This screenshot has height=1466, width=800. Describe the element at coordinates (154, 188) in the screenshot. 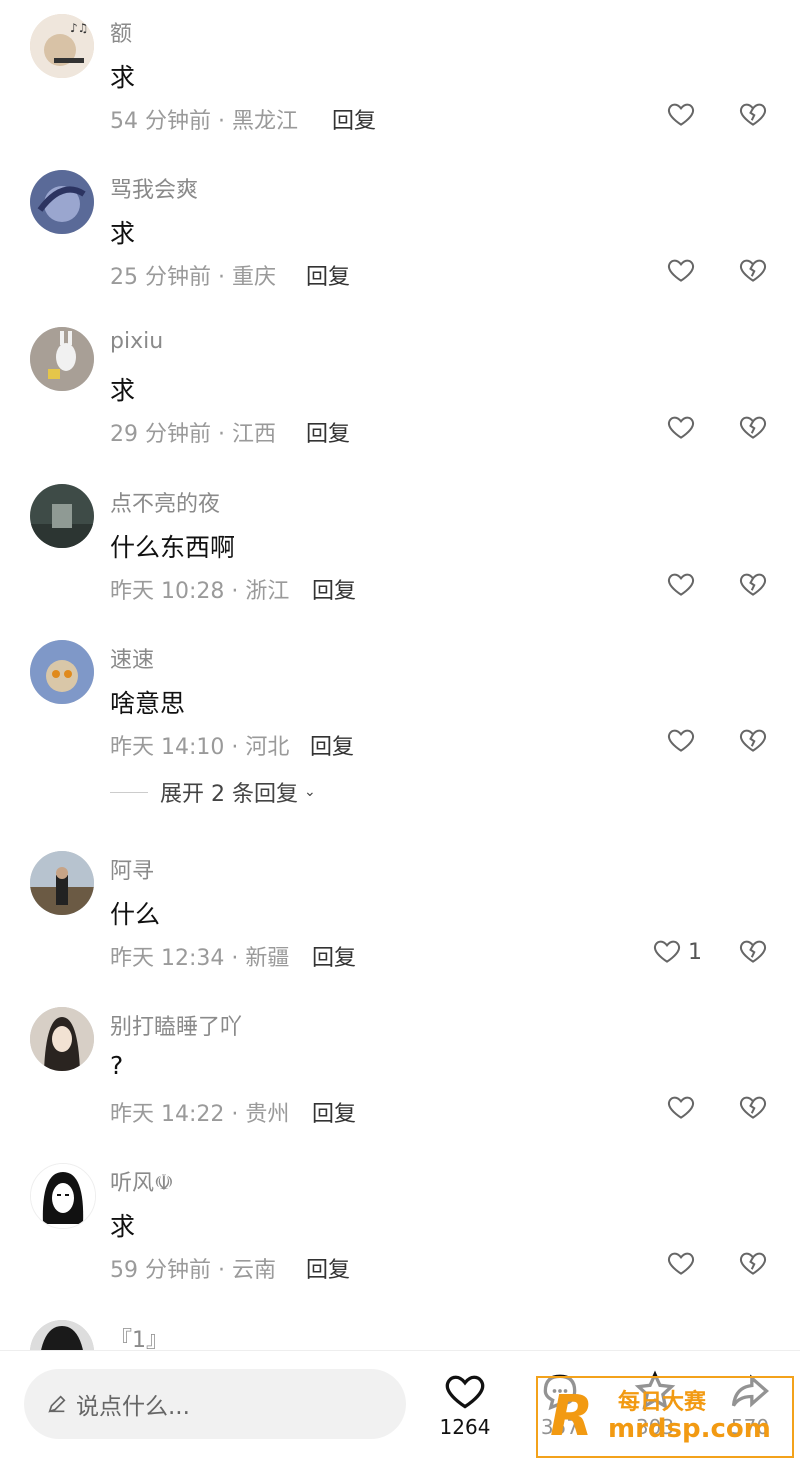

I see `username: 骂我会爽` at that location.